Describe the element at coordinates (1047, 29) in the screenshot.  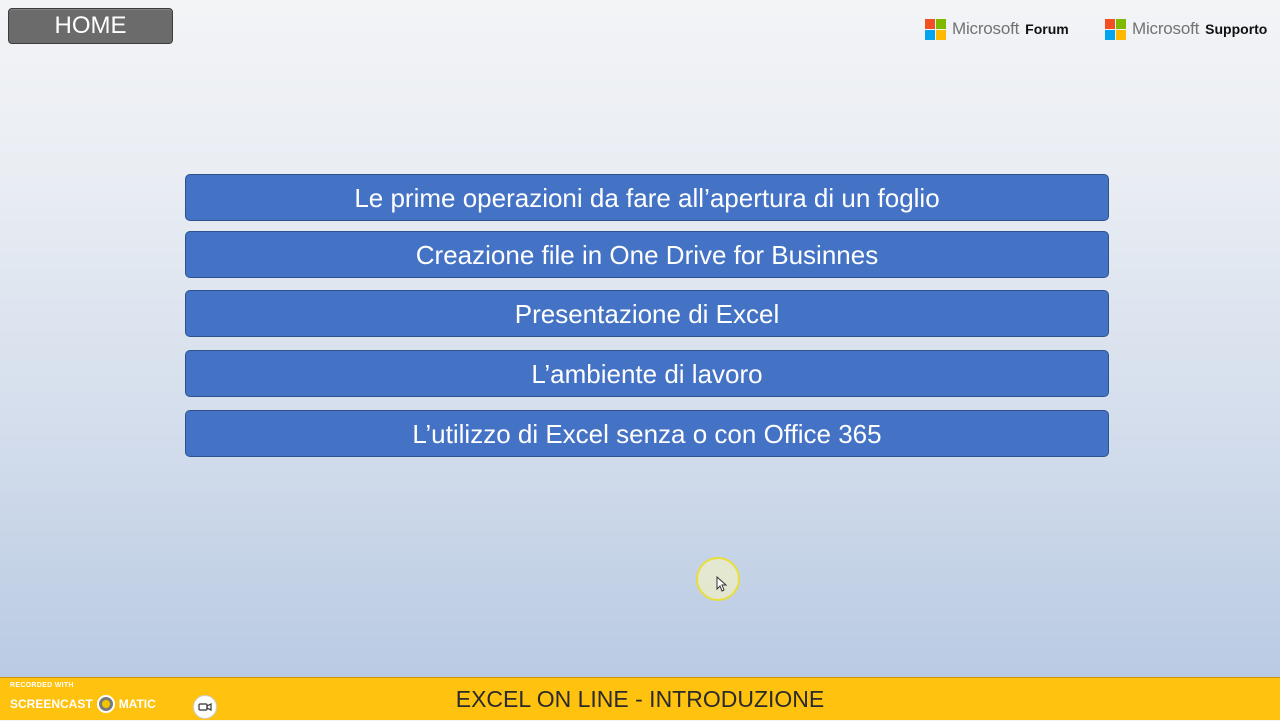
I see `forum-label: Forum` at that location.